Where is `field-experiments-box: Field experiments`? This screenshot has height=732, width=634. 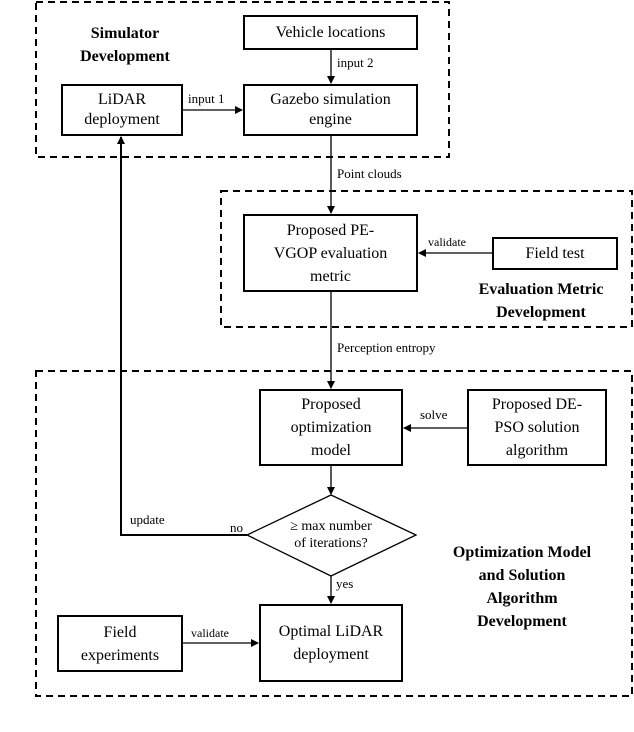 field-experiments-box: Field experiments is located at coordinates (120, 643).